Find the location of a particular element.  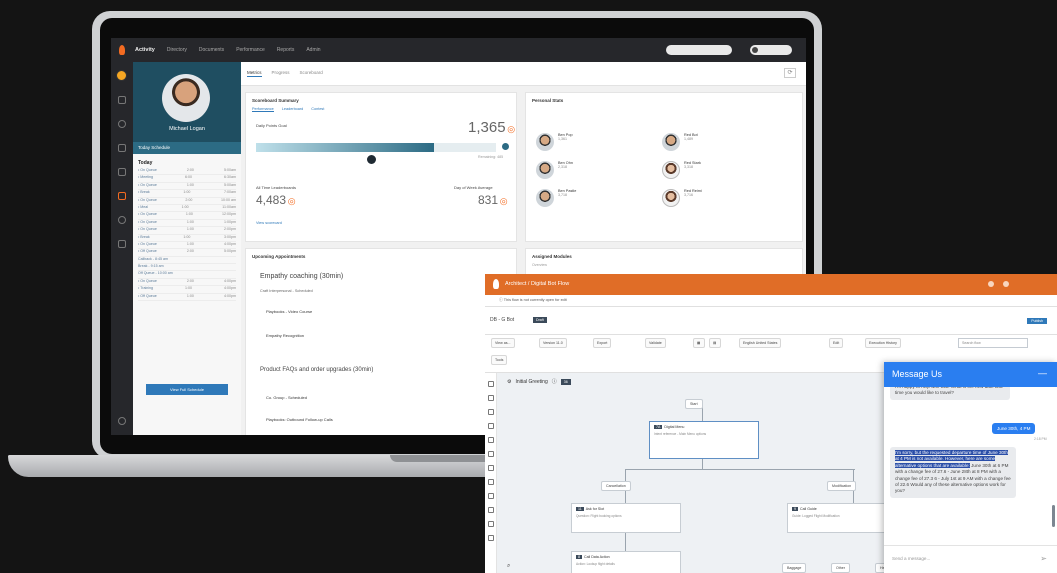

coaching-item-1: Empathy coaching (30min) is located at coordinates (301, 276).